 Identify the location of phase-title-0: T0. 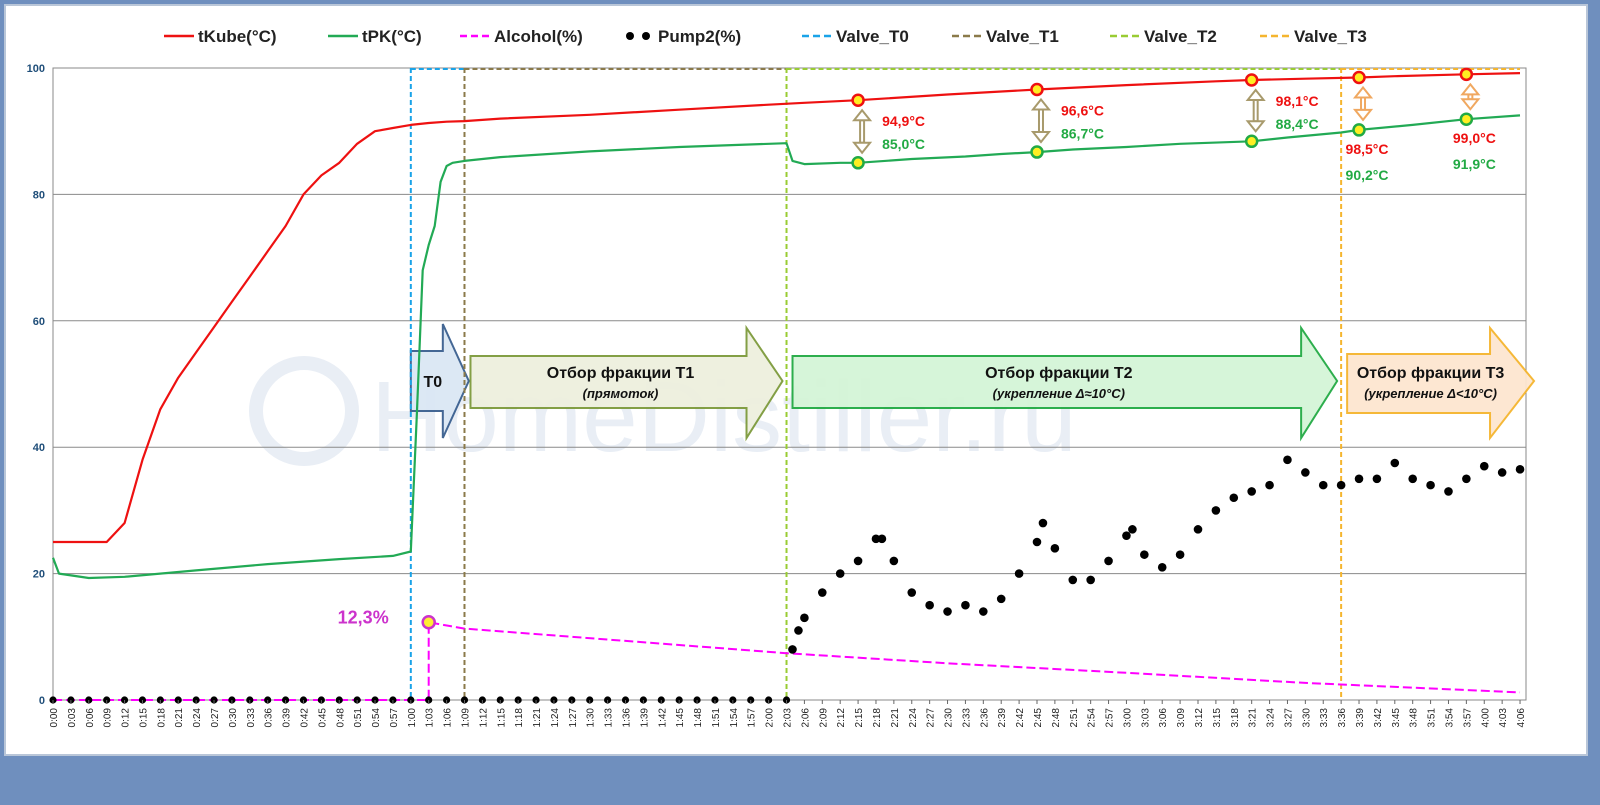
(432, 382).